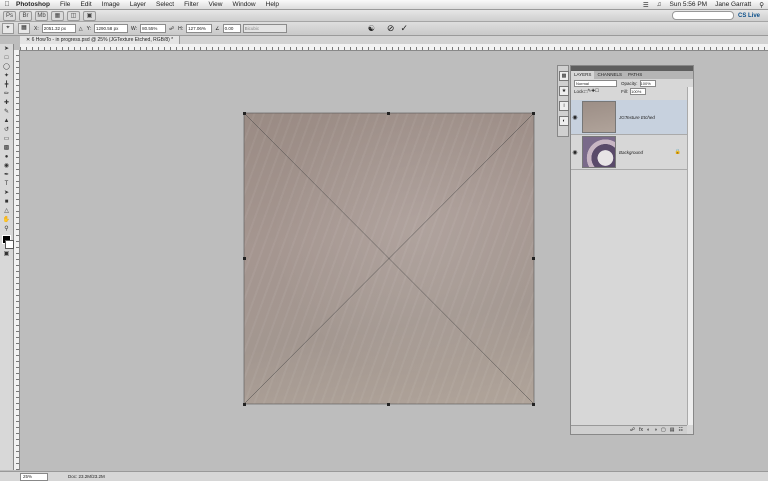 The height and width of the screenshot is (481, 768). What do you see at coordinates (41, 15) in the screenshot?
I see `mini-bridge-icon: Mb` at bounding box center [41, 15].